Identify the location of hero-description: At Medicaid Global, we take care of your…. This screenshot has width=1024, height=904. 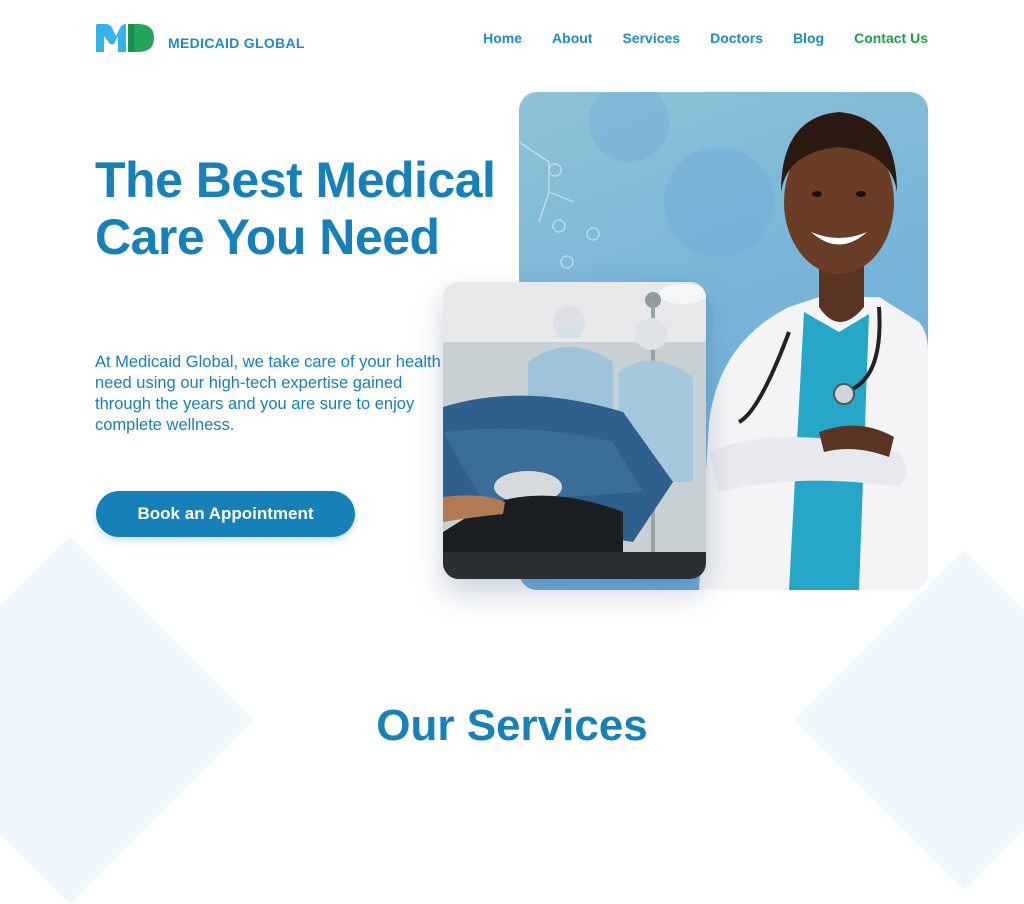
(268, 393).